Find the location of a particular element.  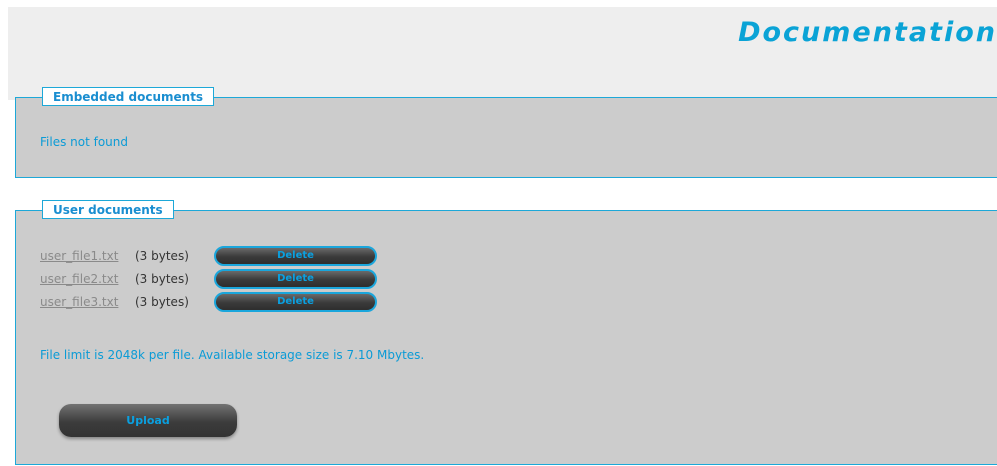

user-documents-legend: User documents is located at coordinates (108, 209).